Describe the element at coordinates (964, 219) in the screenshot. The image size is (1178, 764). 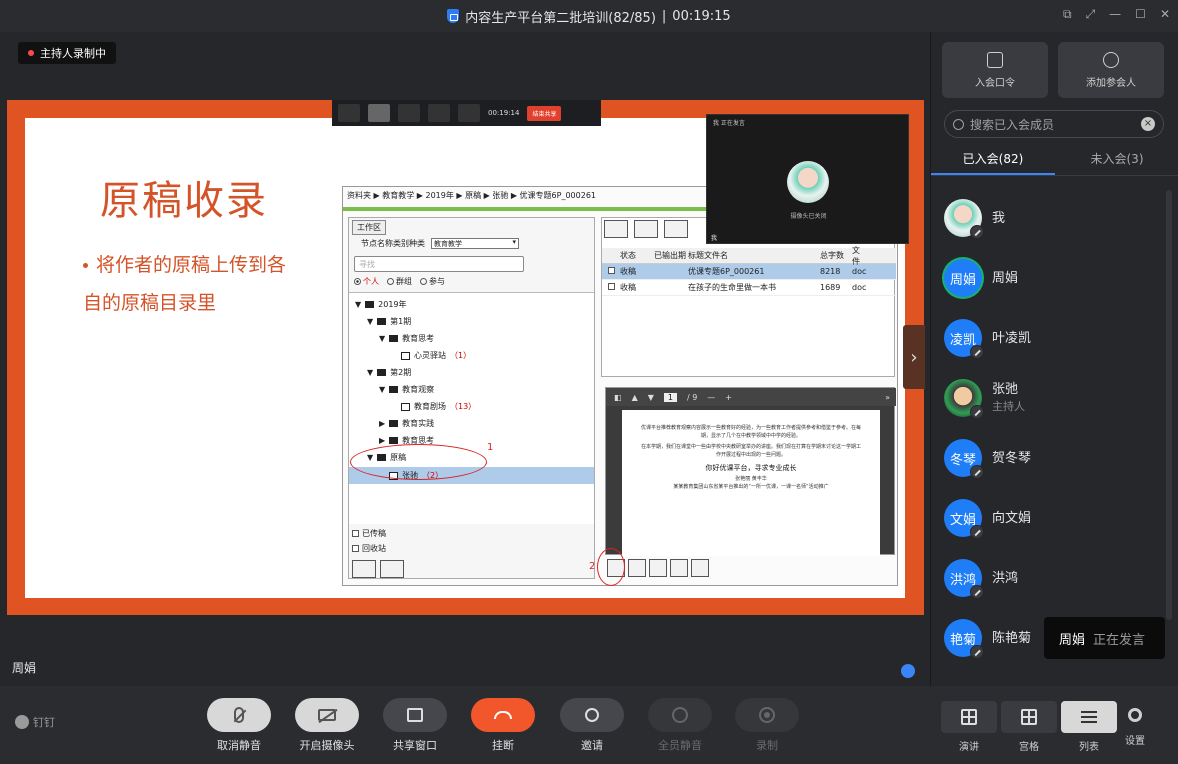
I see `avatar` at that location.